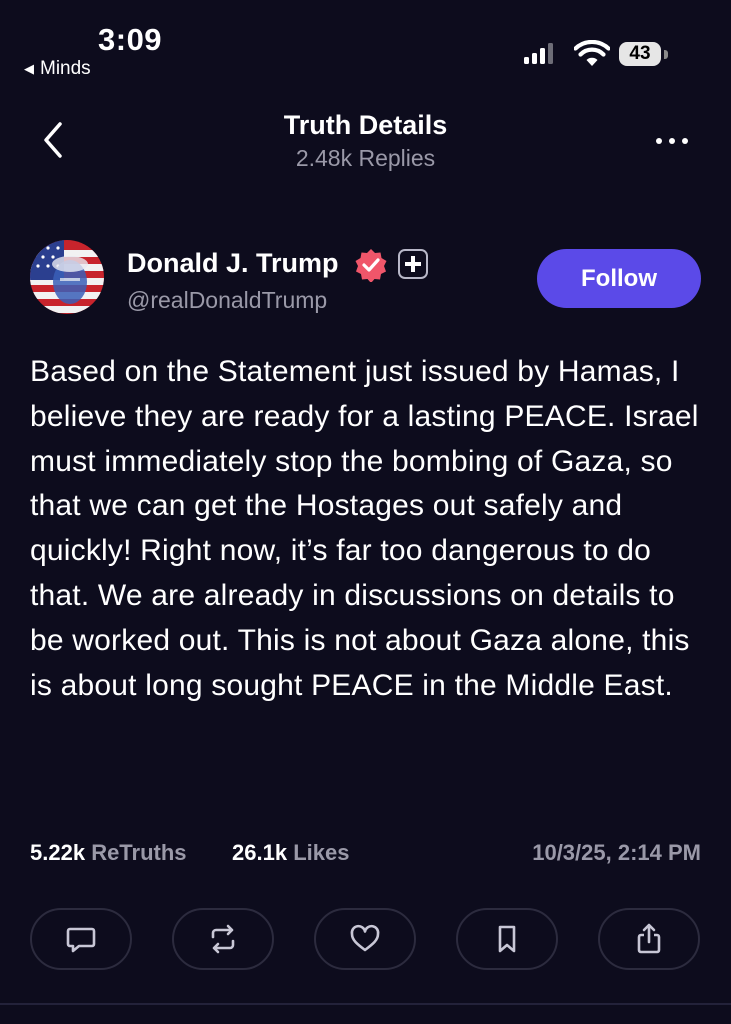 Image resolution: width=731 pixels, height=1024 pixels. I want to click on cellular-signal-icon, so click(538, 53).